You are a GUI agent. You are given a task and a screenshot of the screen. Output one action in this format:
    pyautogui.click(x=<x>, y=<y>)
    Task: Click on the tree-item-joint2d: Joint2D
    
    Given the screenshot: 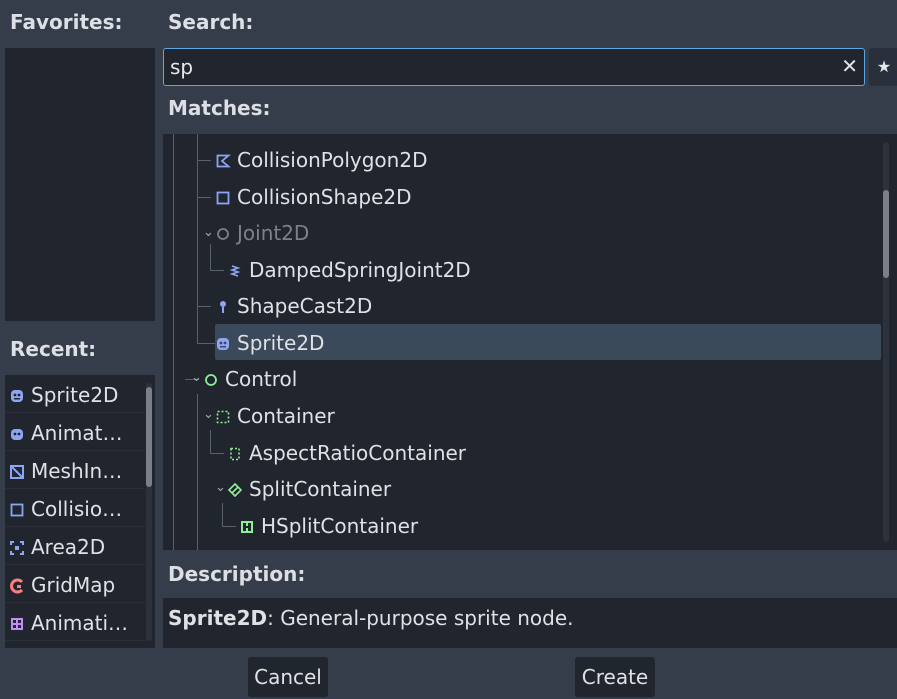 What is the action you would take?
    pyautogui.click(x=262, y=233)
    